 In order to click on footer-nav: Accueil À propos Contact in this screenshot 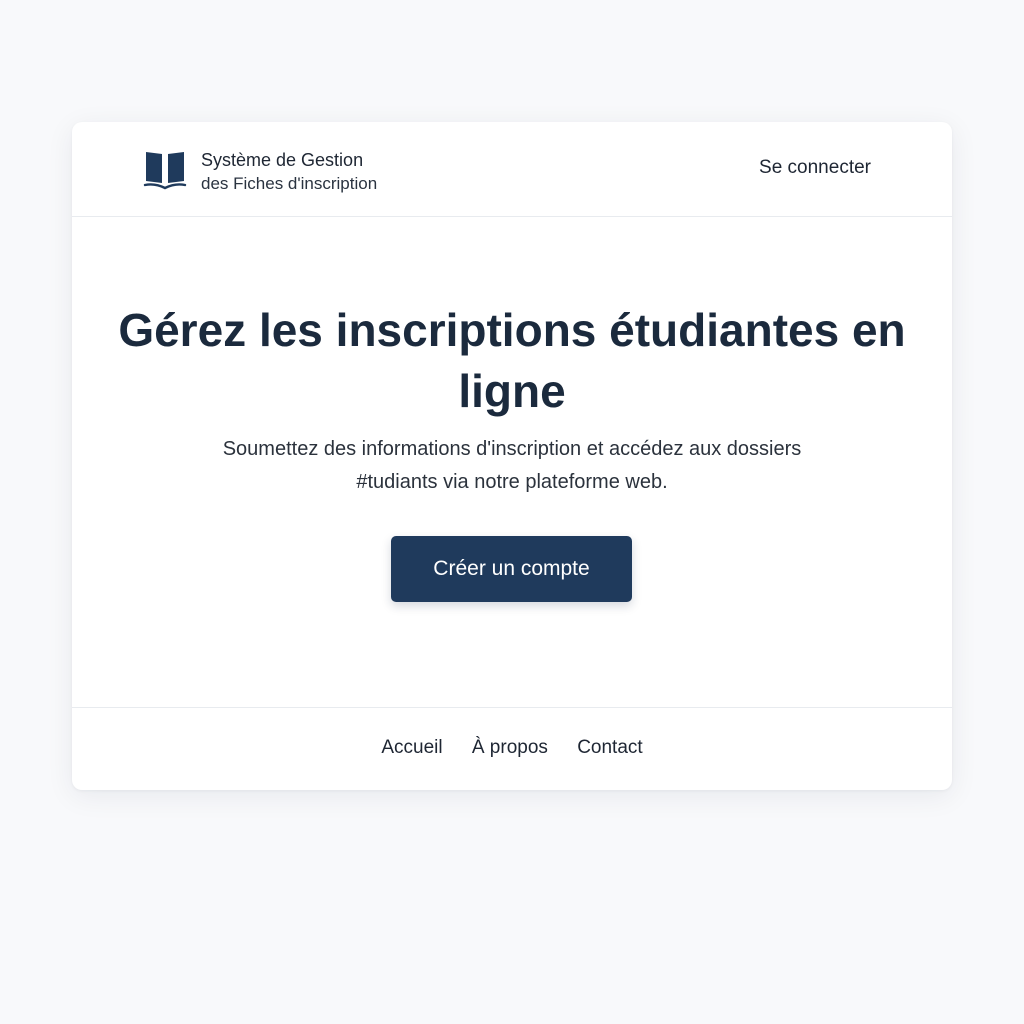, I will do `click(512, 748)`.